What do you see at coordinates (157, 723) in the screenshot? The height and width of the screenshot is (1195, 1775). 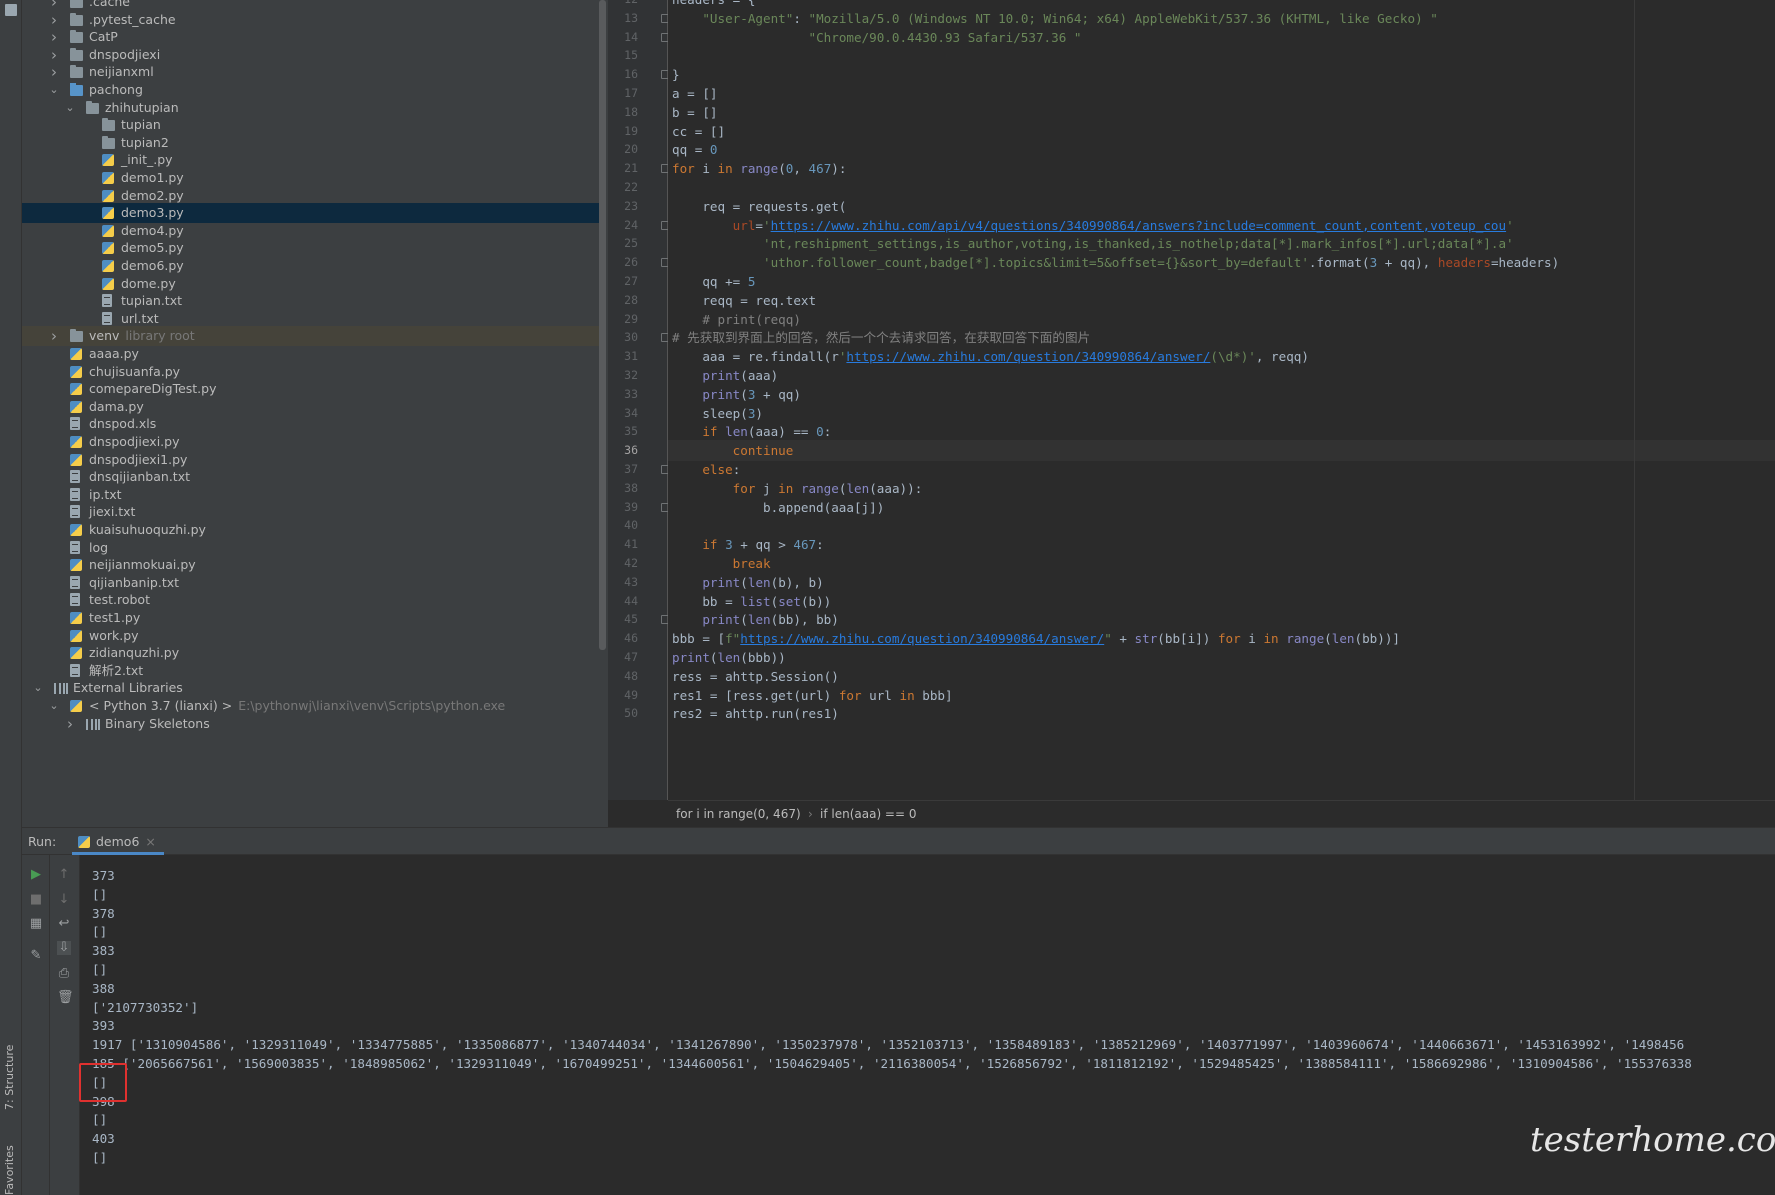 I see `tree-item-label: Binary Skeletons` at bounding box center [157, 723].